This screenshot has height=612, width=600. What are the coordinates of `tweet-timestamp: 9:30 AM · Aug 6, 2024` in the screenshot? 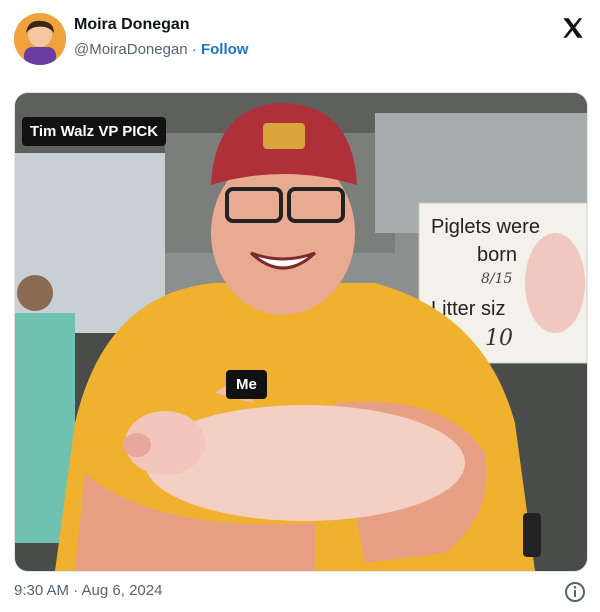 It's located at (88, 590).